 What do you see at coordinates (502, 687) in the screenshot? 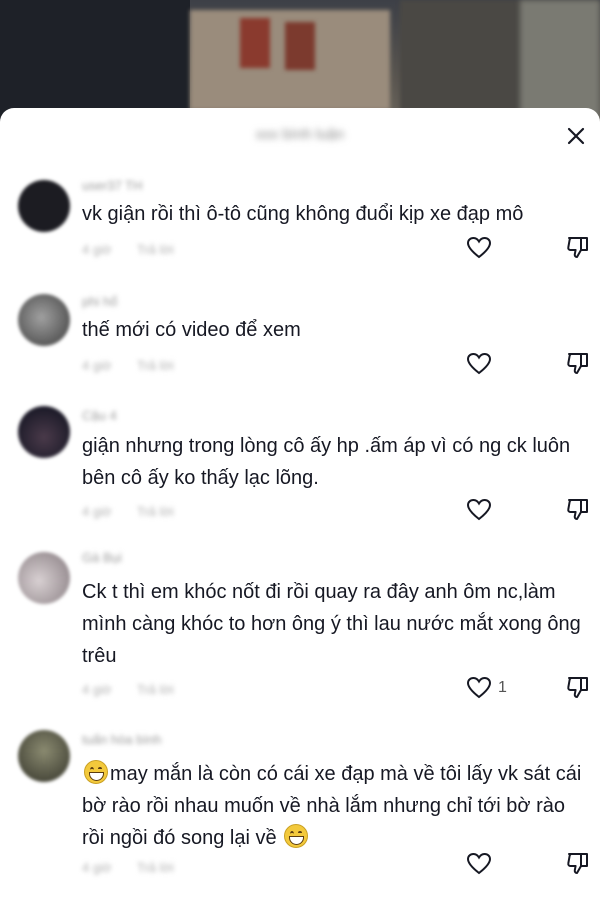
I see `like-count: 1` at bounding box center [502, 687].